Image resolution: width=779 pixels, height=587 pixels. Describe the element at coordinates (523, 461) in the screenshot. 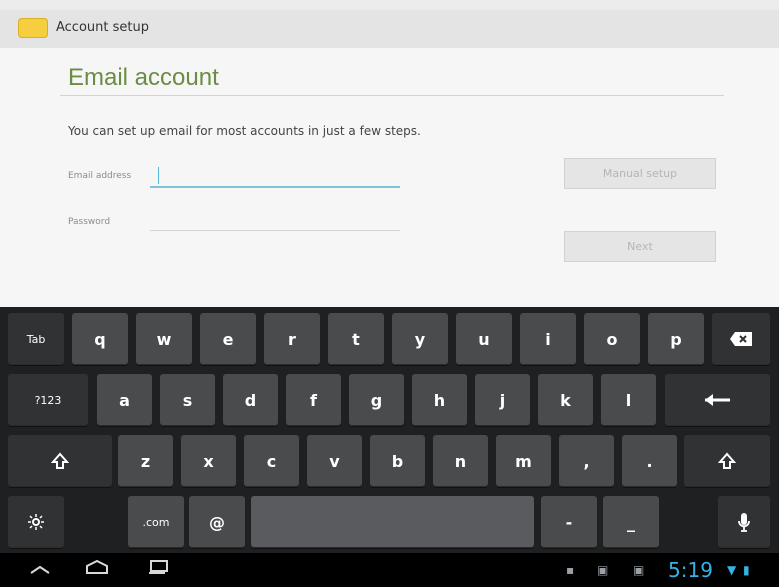

I see `key-m: m` at that location.